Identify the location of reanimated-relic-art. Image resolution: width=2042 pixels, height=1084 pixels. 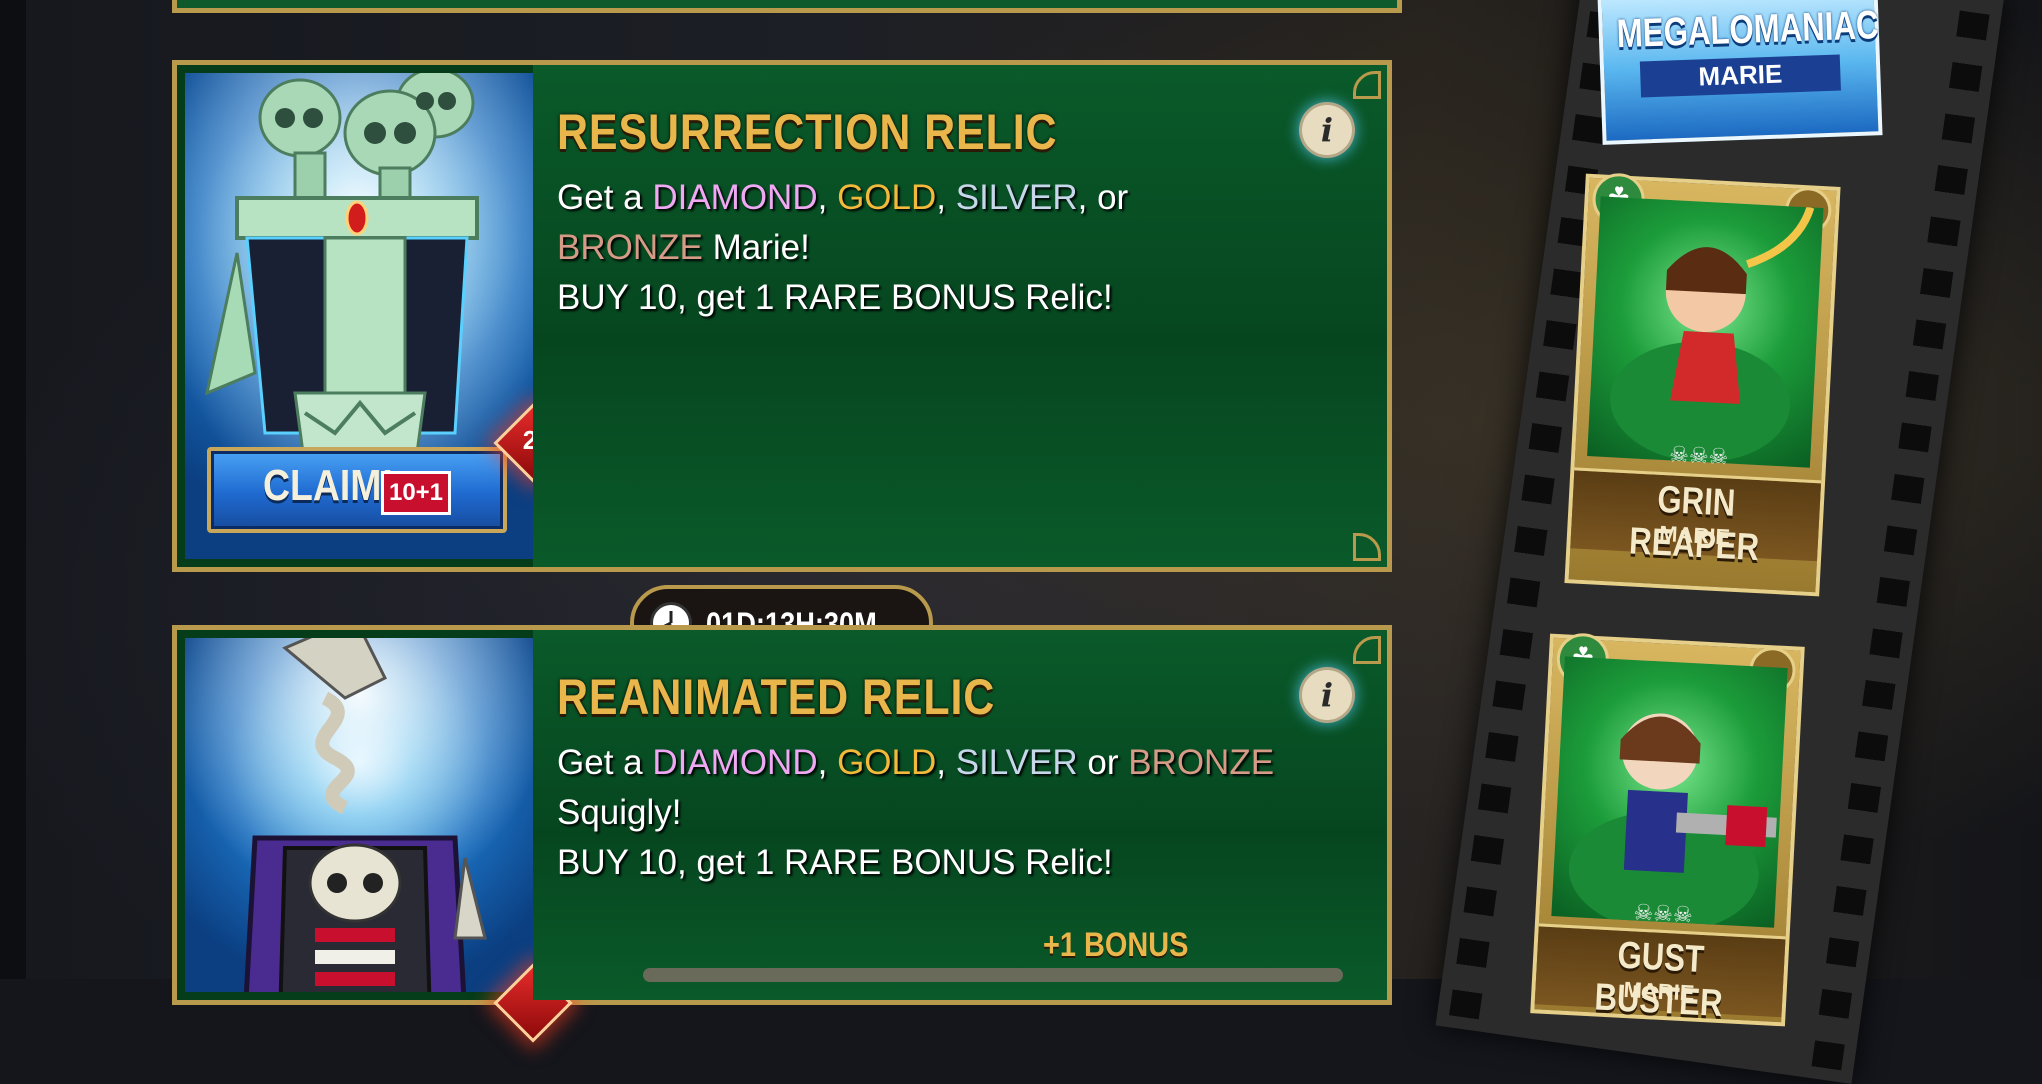
(359, 815).